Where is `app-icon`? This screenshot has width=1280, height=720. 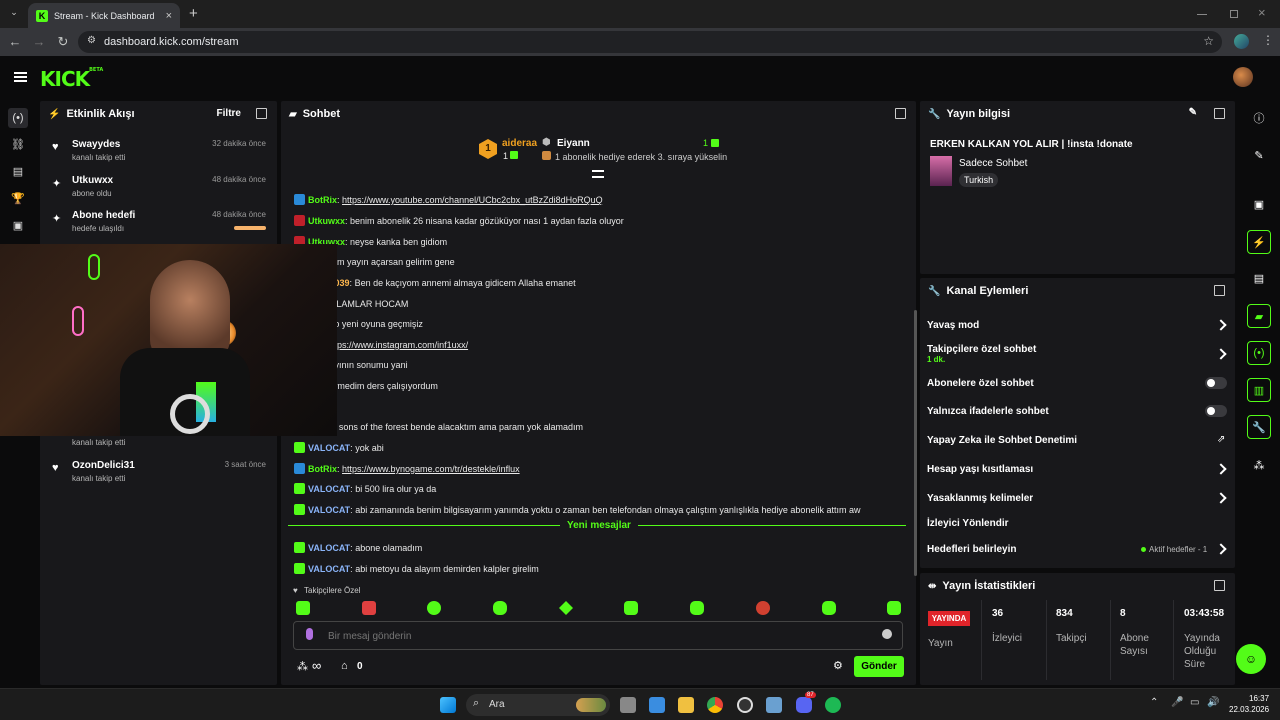 app-icon is located at coordinates (774, 705).